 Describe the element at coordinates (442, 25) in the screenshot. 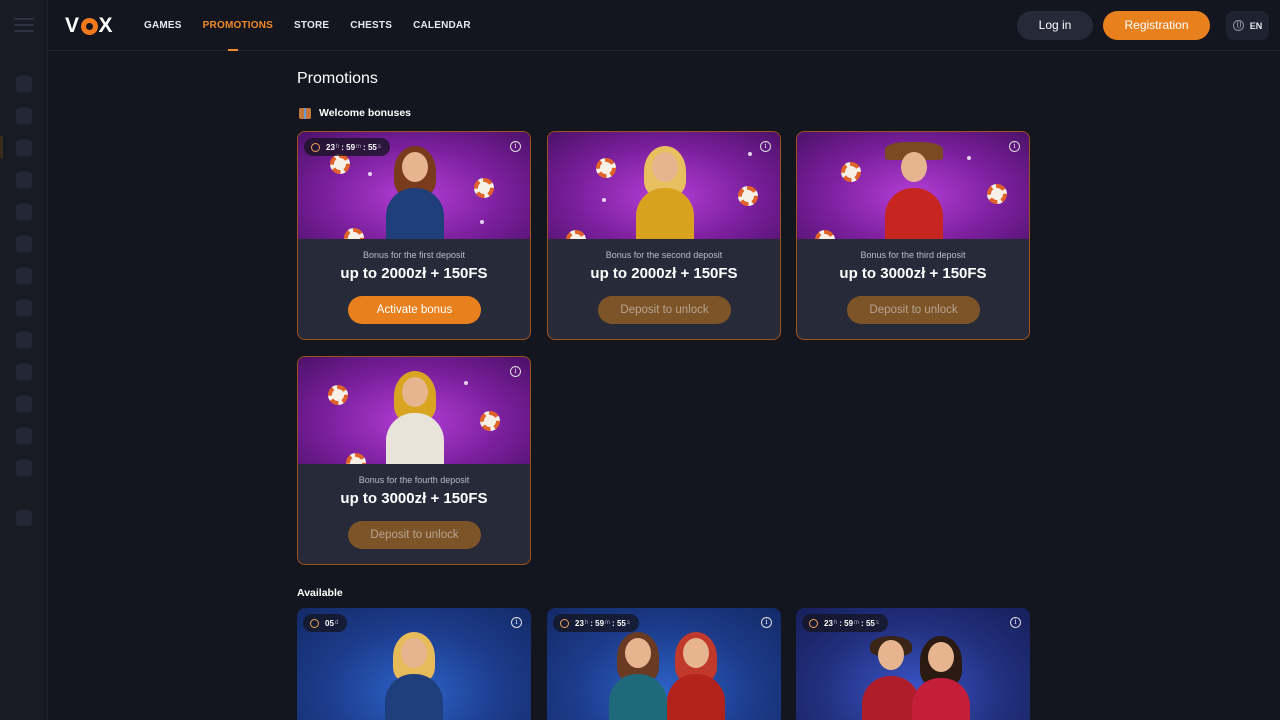

I see `nav-calendar: CALENDAR` at that location.